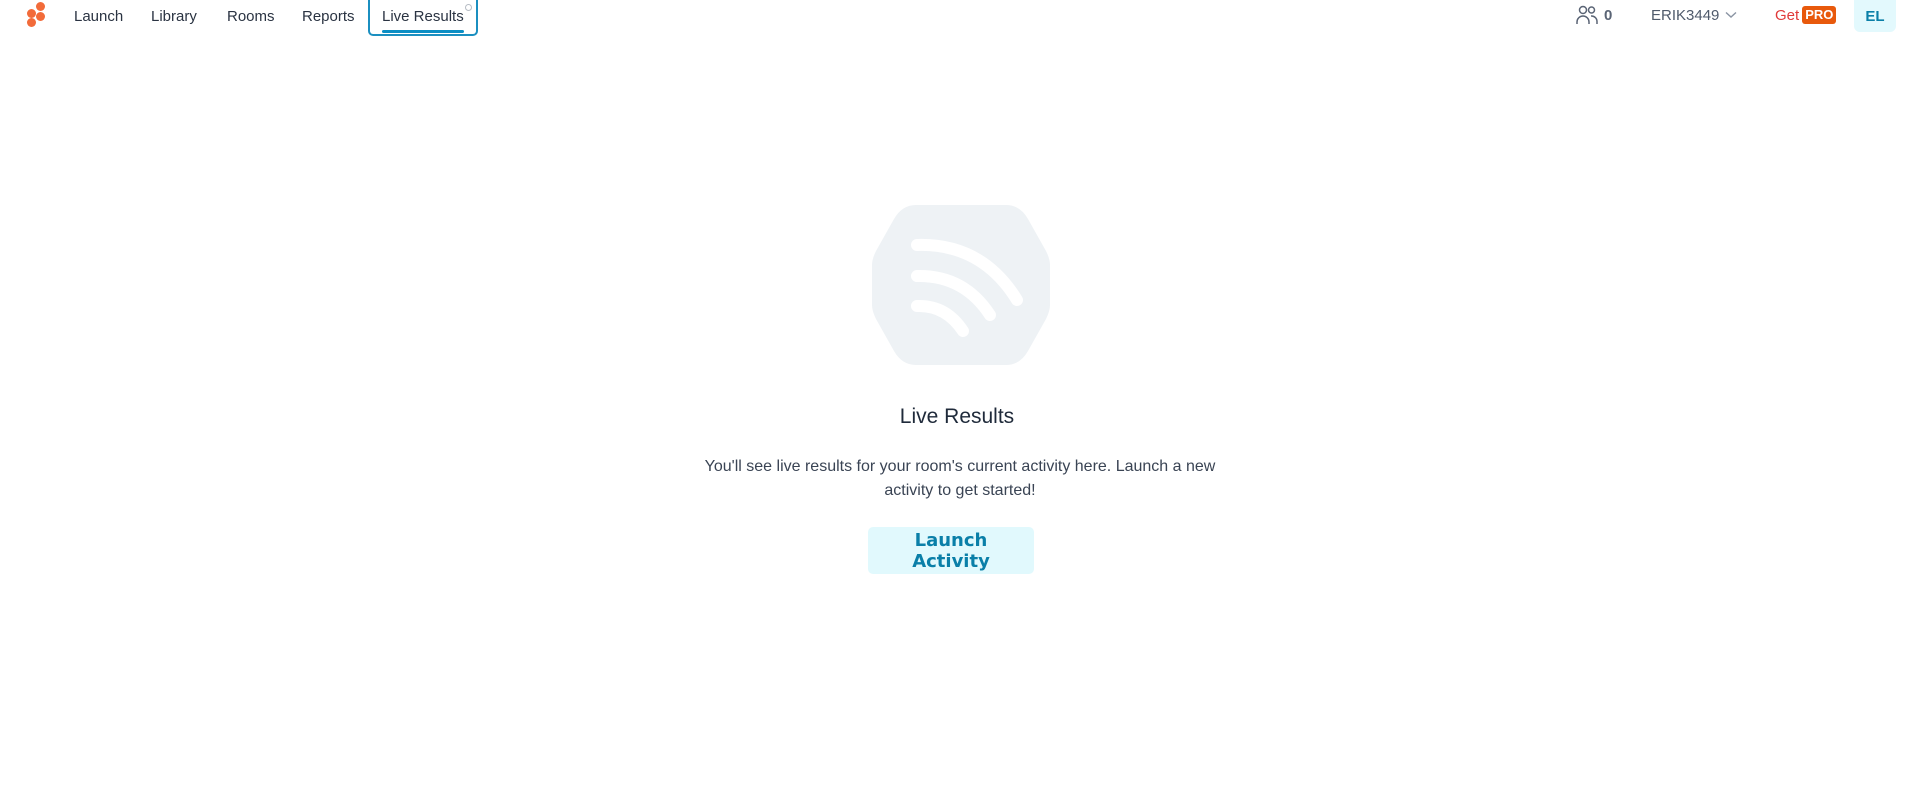 This screenshot has height=793, width=1914. I want to click on status-dot-icon, so click(468, 7).